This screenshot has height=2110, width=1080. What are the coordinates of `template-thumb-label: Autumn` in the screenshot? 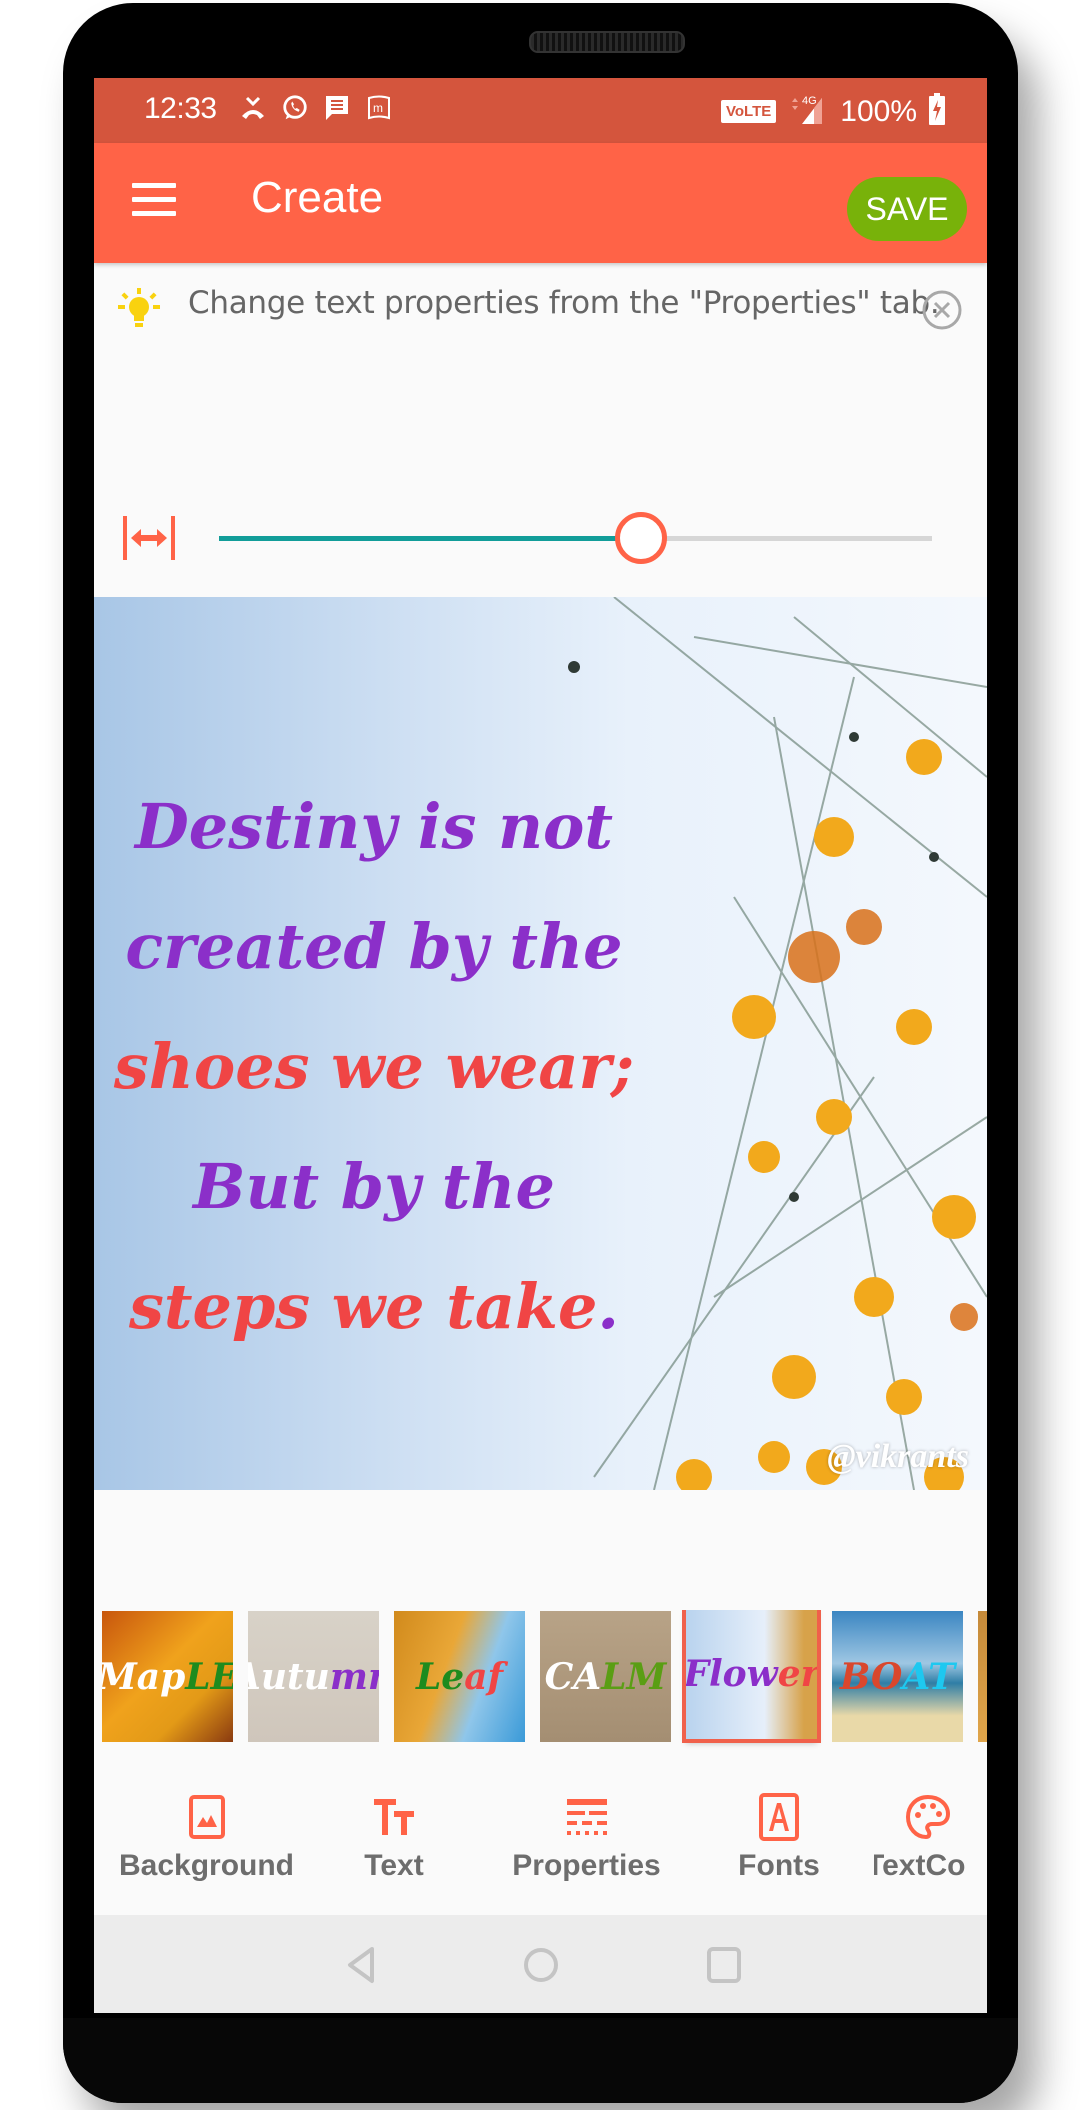 It's located at (313, 1677).